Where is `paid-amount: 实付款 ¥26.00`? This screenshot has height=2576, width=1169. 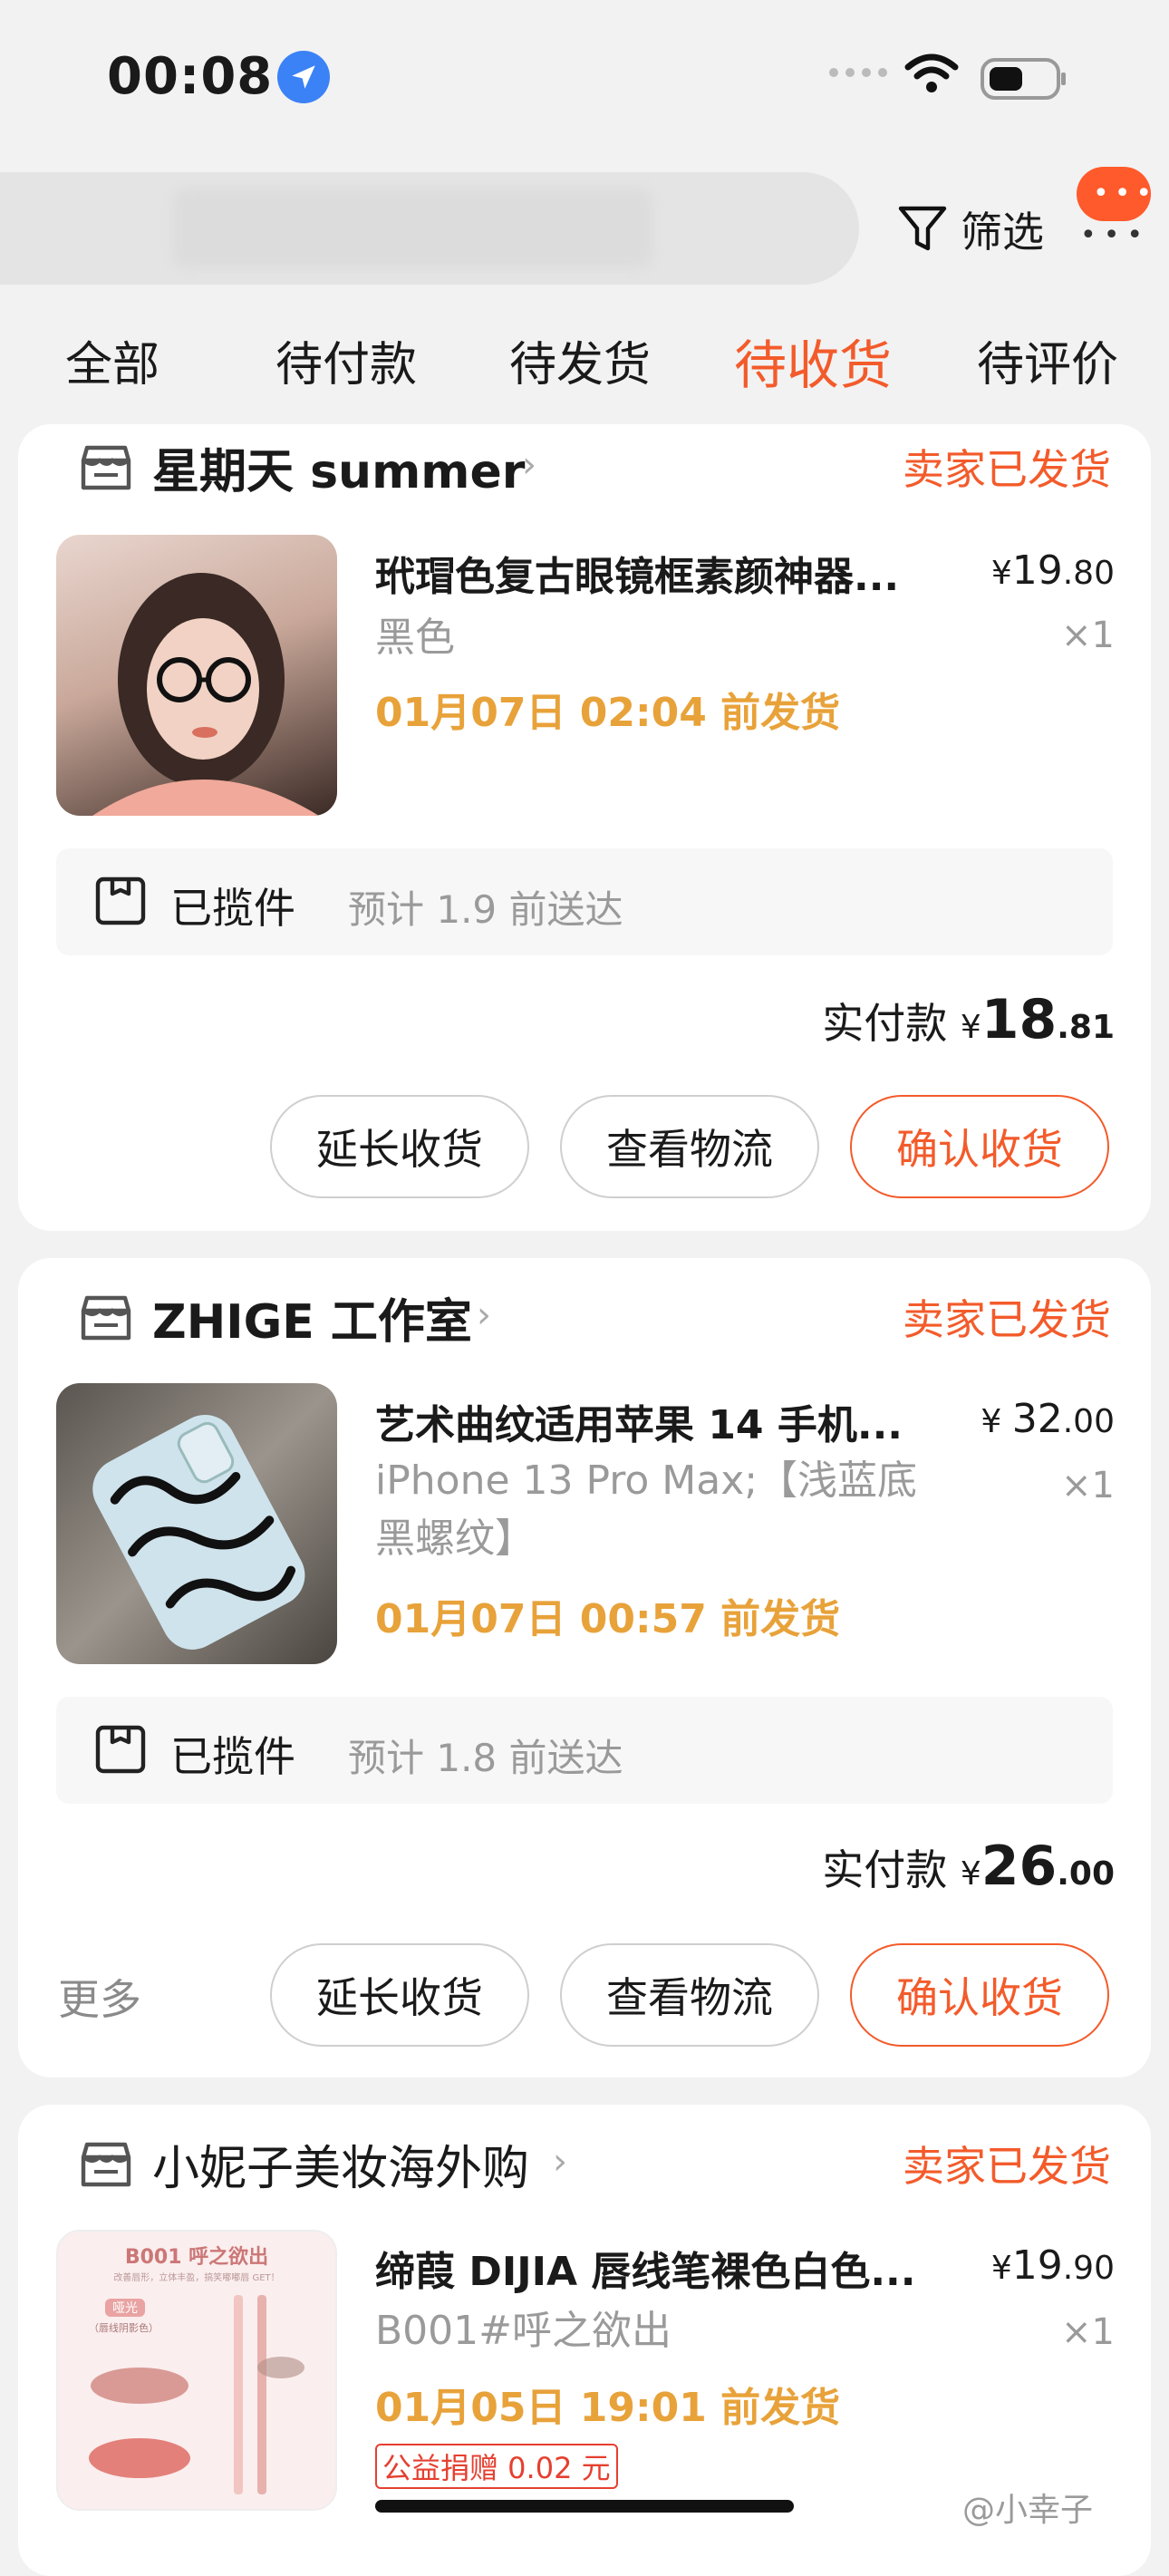
paid-amount: 实付款 ¥26.00 is located at coordinates (968, 1866).